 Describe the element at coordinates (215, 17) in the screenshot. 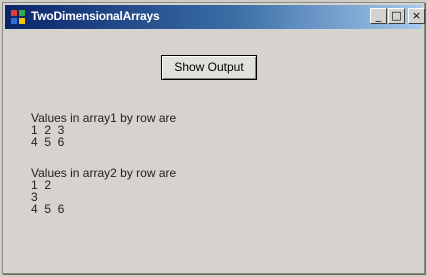

I see `title-bar: TwoDimensionalArrays _ □ ×` at that location.